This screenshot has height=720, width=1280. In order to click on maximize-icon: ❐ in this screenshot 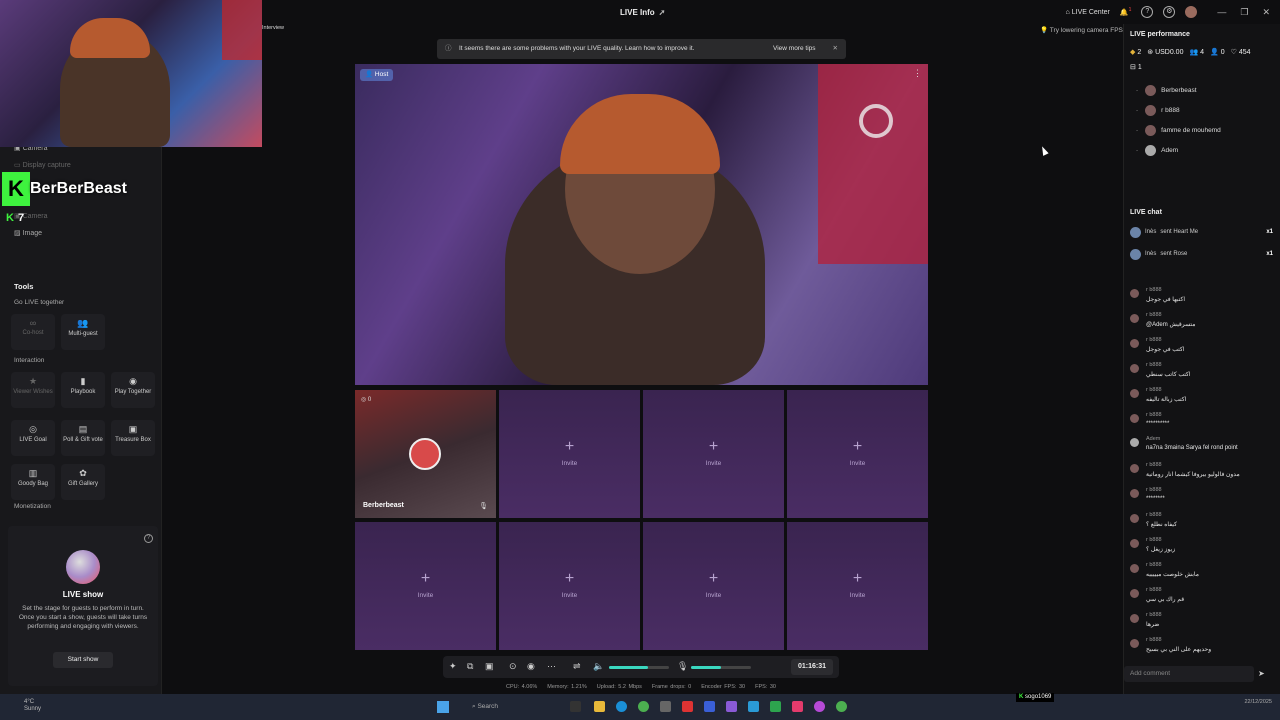, I will do `click(1244, 12)`.